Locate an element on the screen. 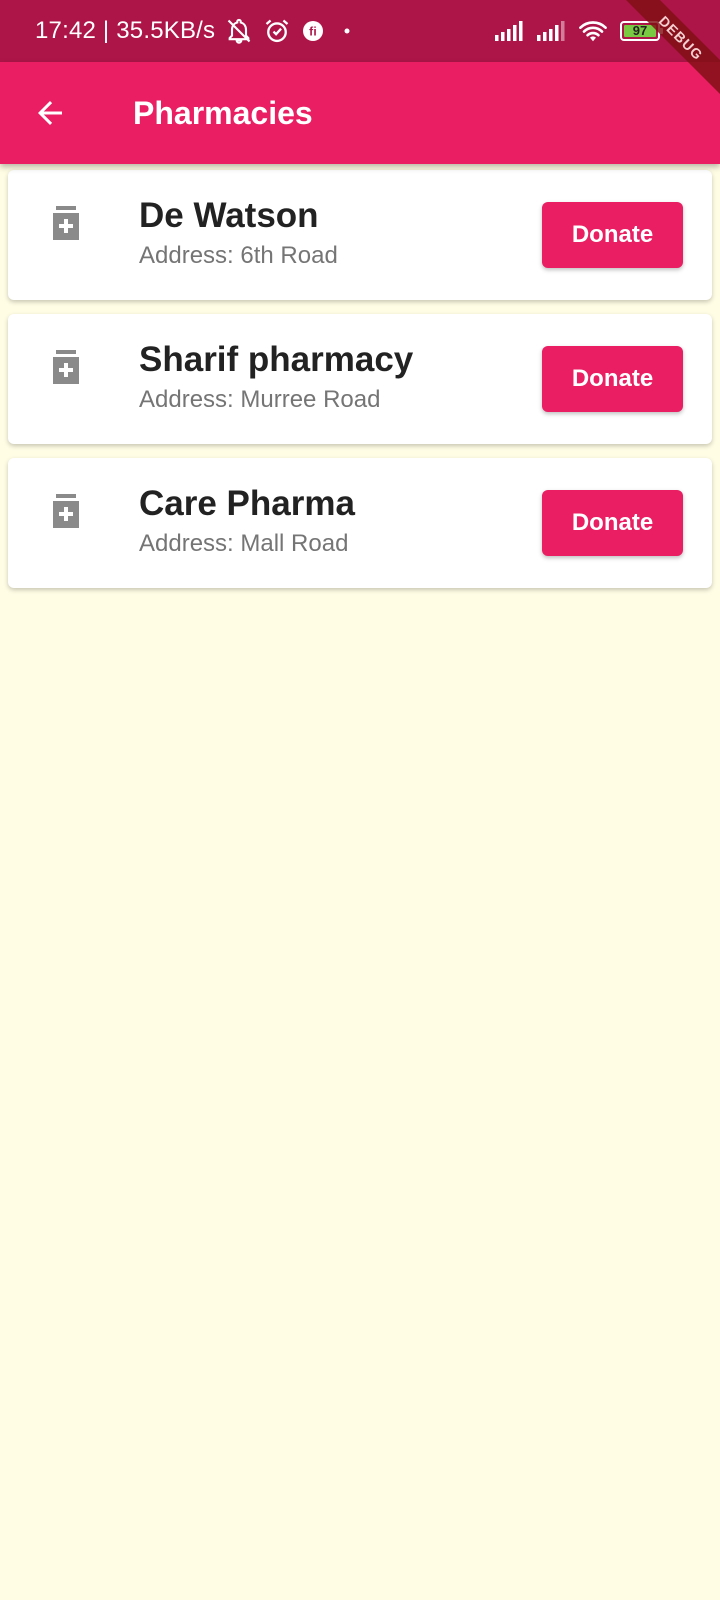 This screenshot has width=720, height=1600. pharmacy-address: Address: Murree Road is located at coordinates (260, 399).